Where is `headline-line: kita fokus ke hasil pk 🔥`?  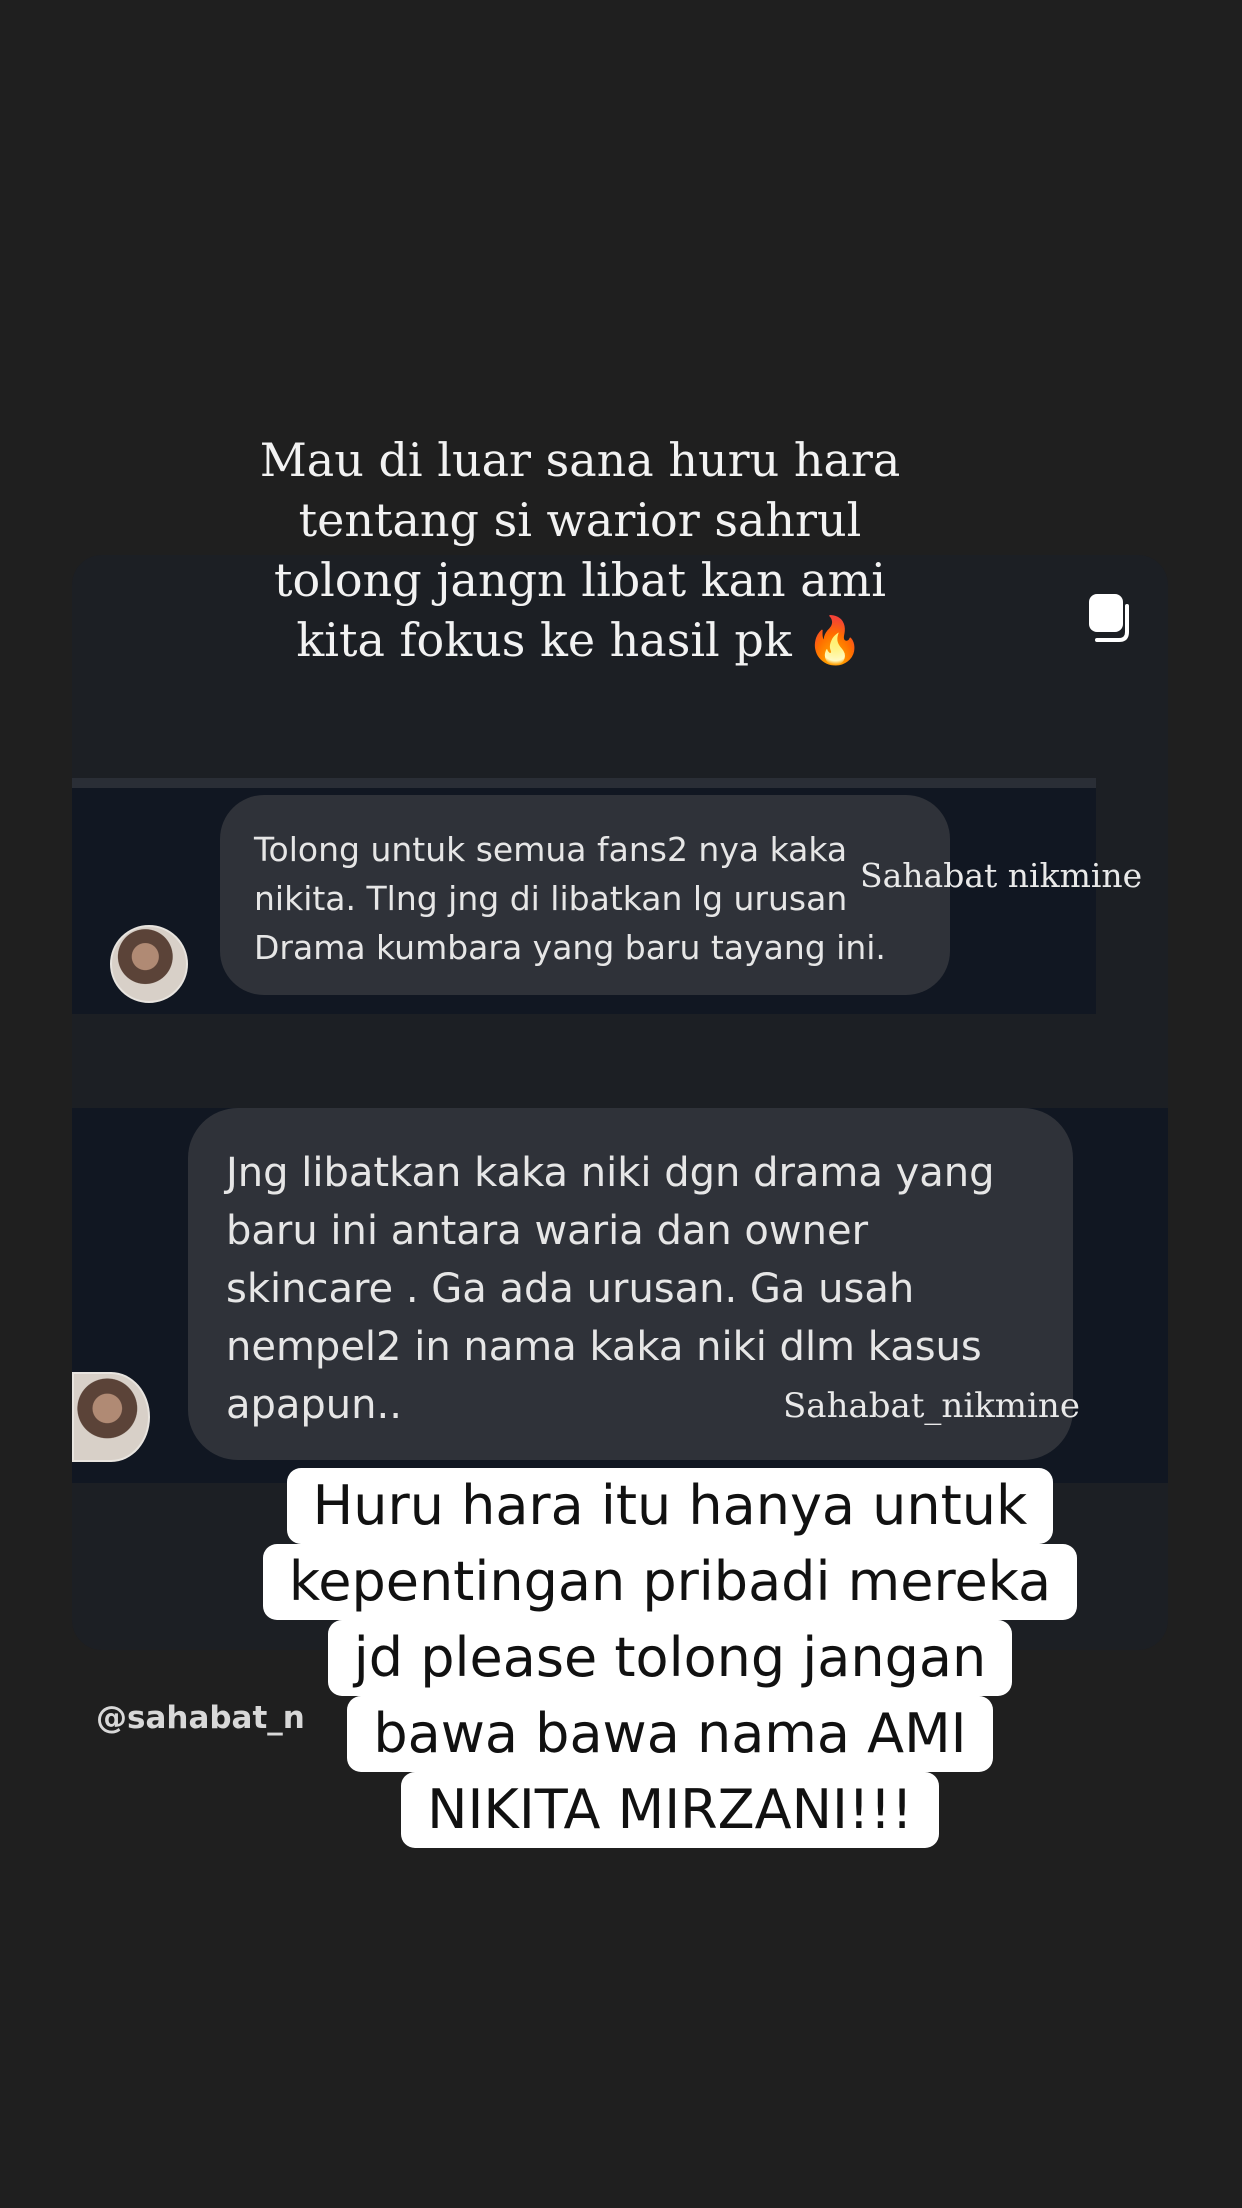 headline-line: kita fokus ke hasil pk 🔥 is located at coordinates (580, 640).